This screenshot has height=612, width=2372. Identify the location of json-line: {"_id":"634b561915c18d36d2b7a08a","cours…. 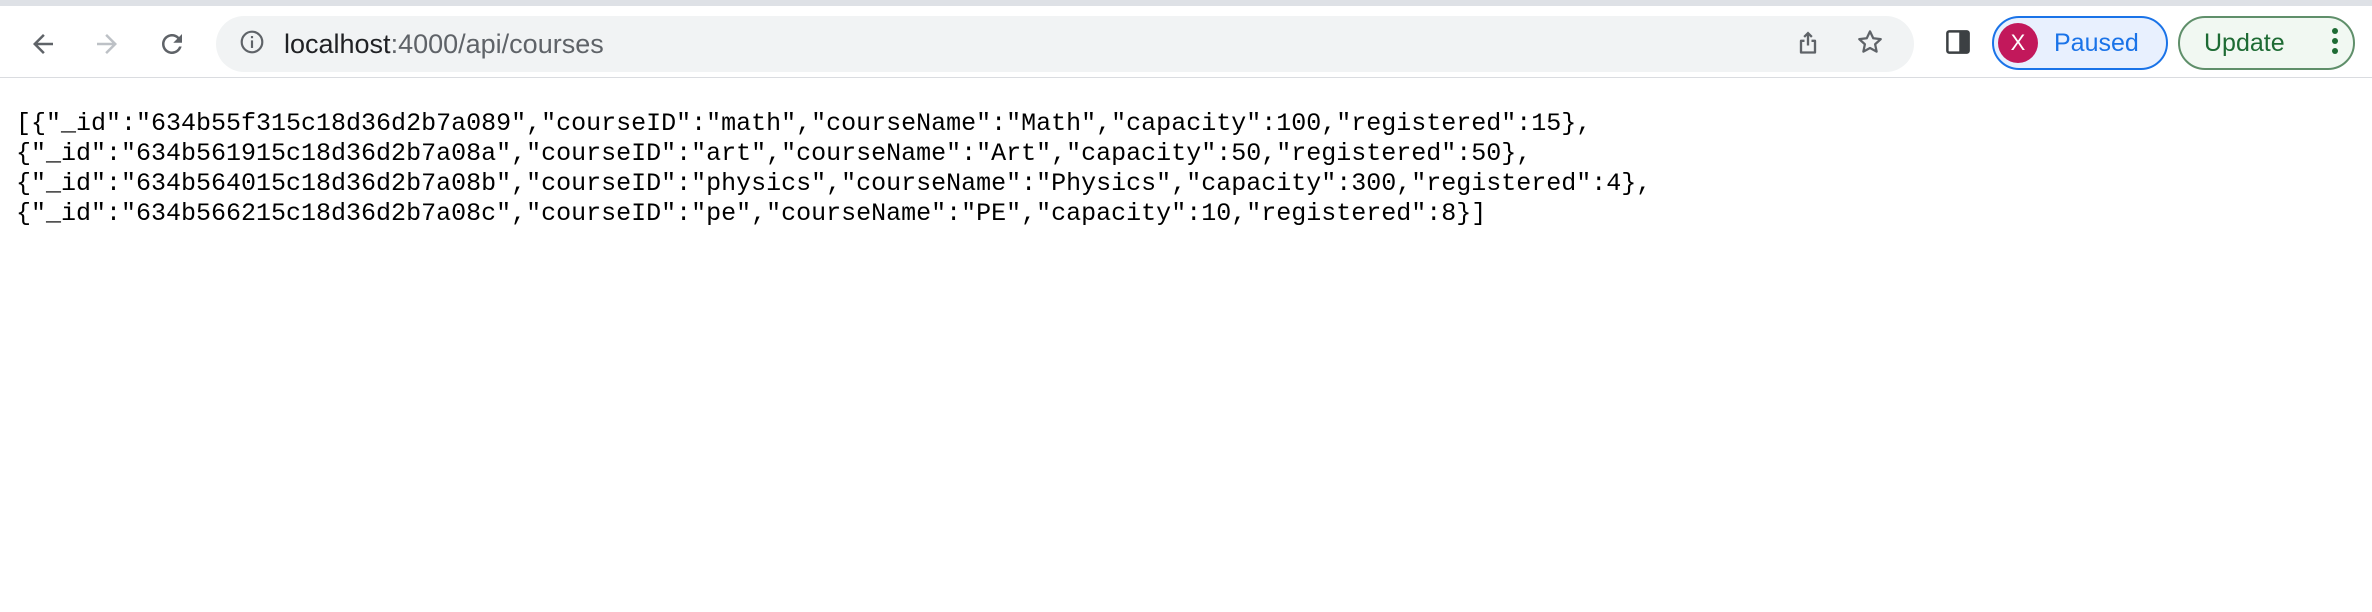
(774, 153).